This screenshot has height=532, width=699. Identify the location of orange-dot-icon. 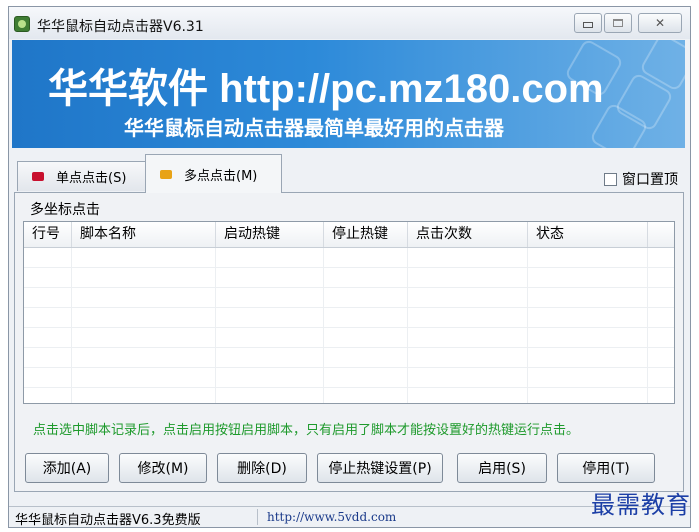
(166, 174).